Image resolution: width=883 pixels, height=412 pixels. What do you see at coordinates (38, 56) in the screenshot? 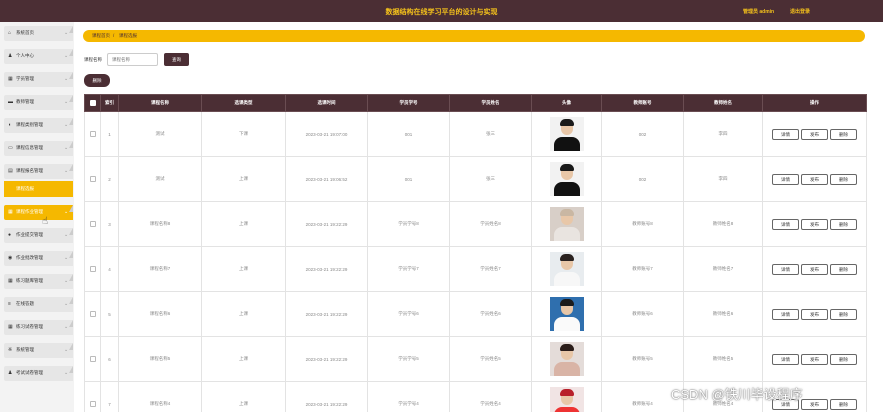
I see `sidebar-item: ♟ 个人中心 ⌄` at bounding box center [38, 56].